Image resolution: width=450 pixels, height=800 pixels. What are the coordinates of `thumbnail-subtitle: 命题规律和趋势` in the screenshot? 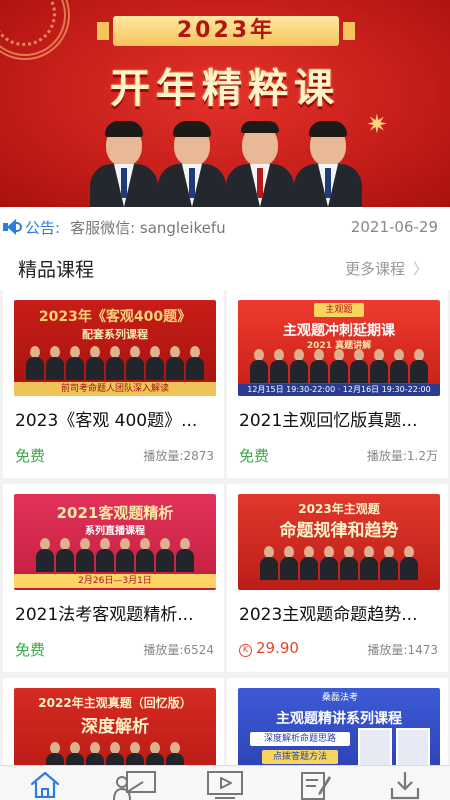 It's located at (339, 531).